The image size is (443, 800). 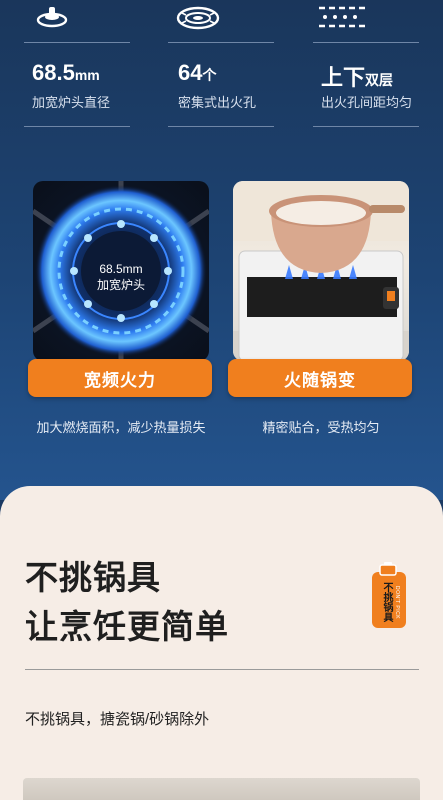 What do you see at coordinates (342, 17) in the screenshot?
I see `flame-holes-icon` at bounding box center [342, 17].